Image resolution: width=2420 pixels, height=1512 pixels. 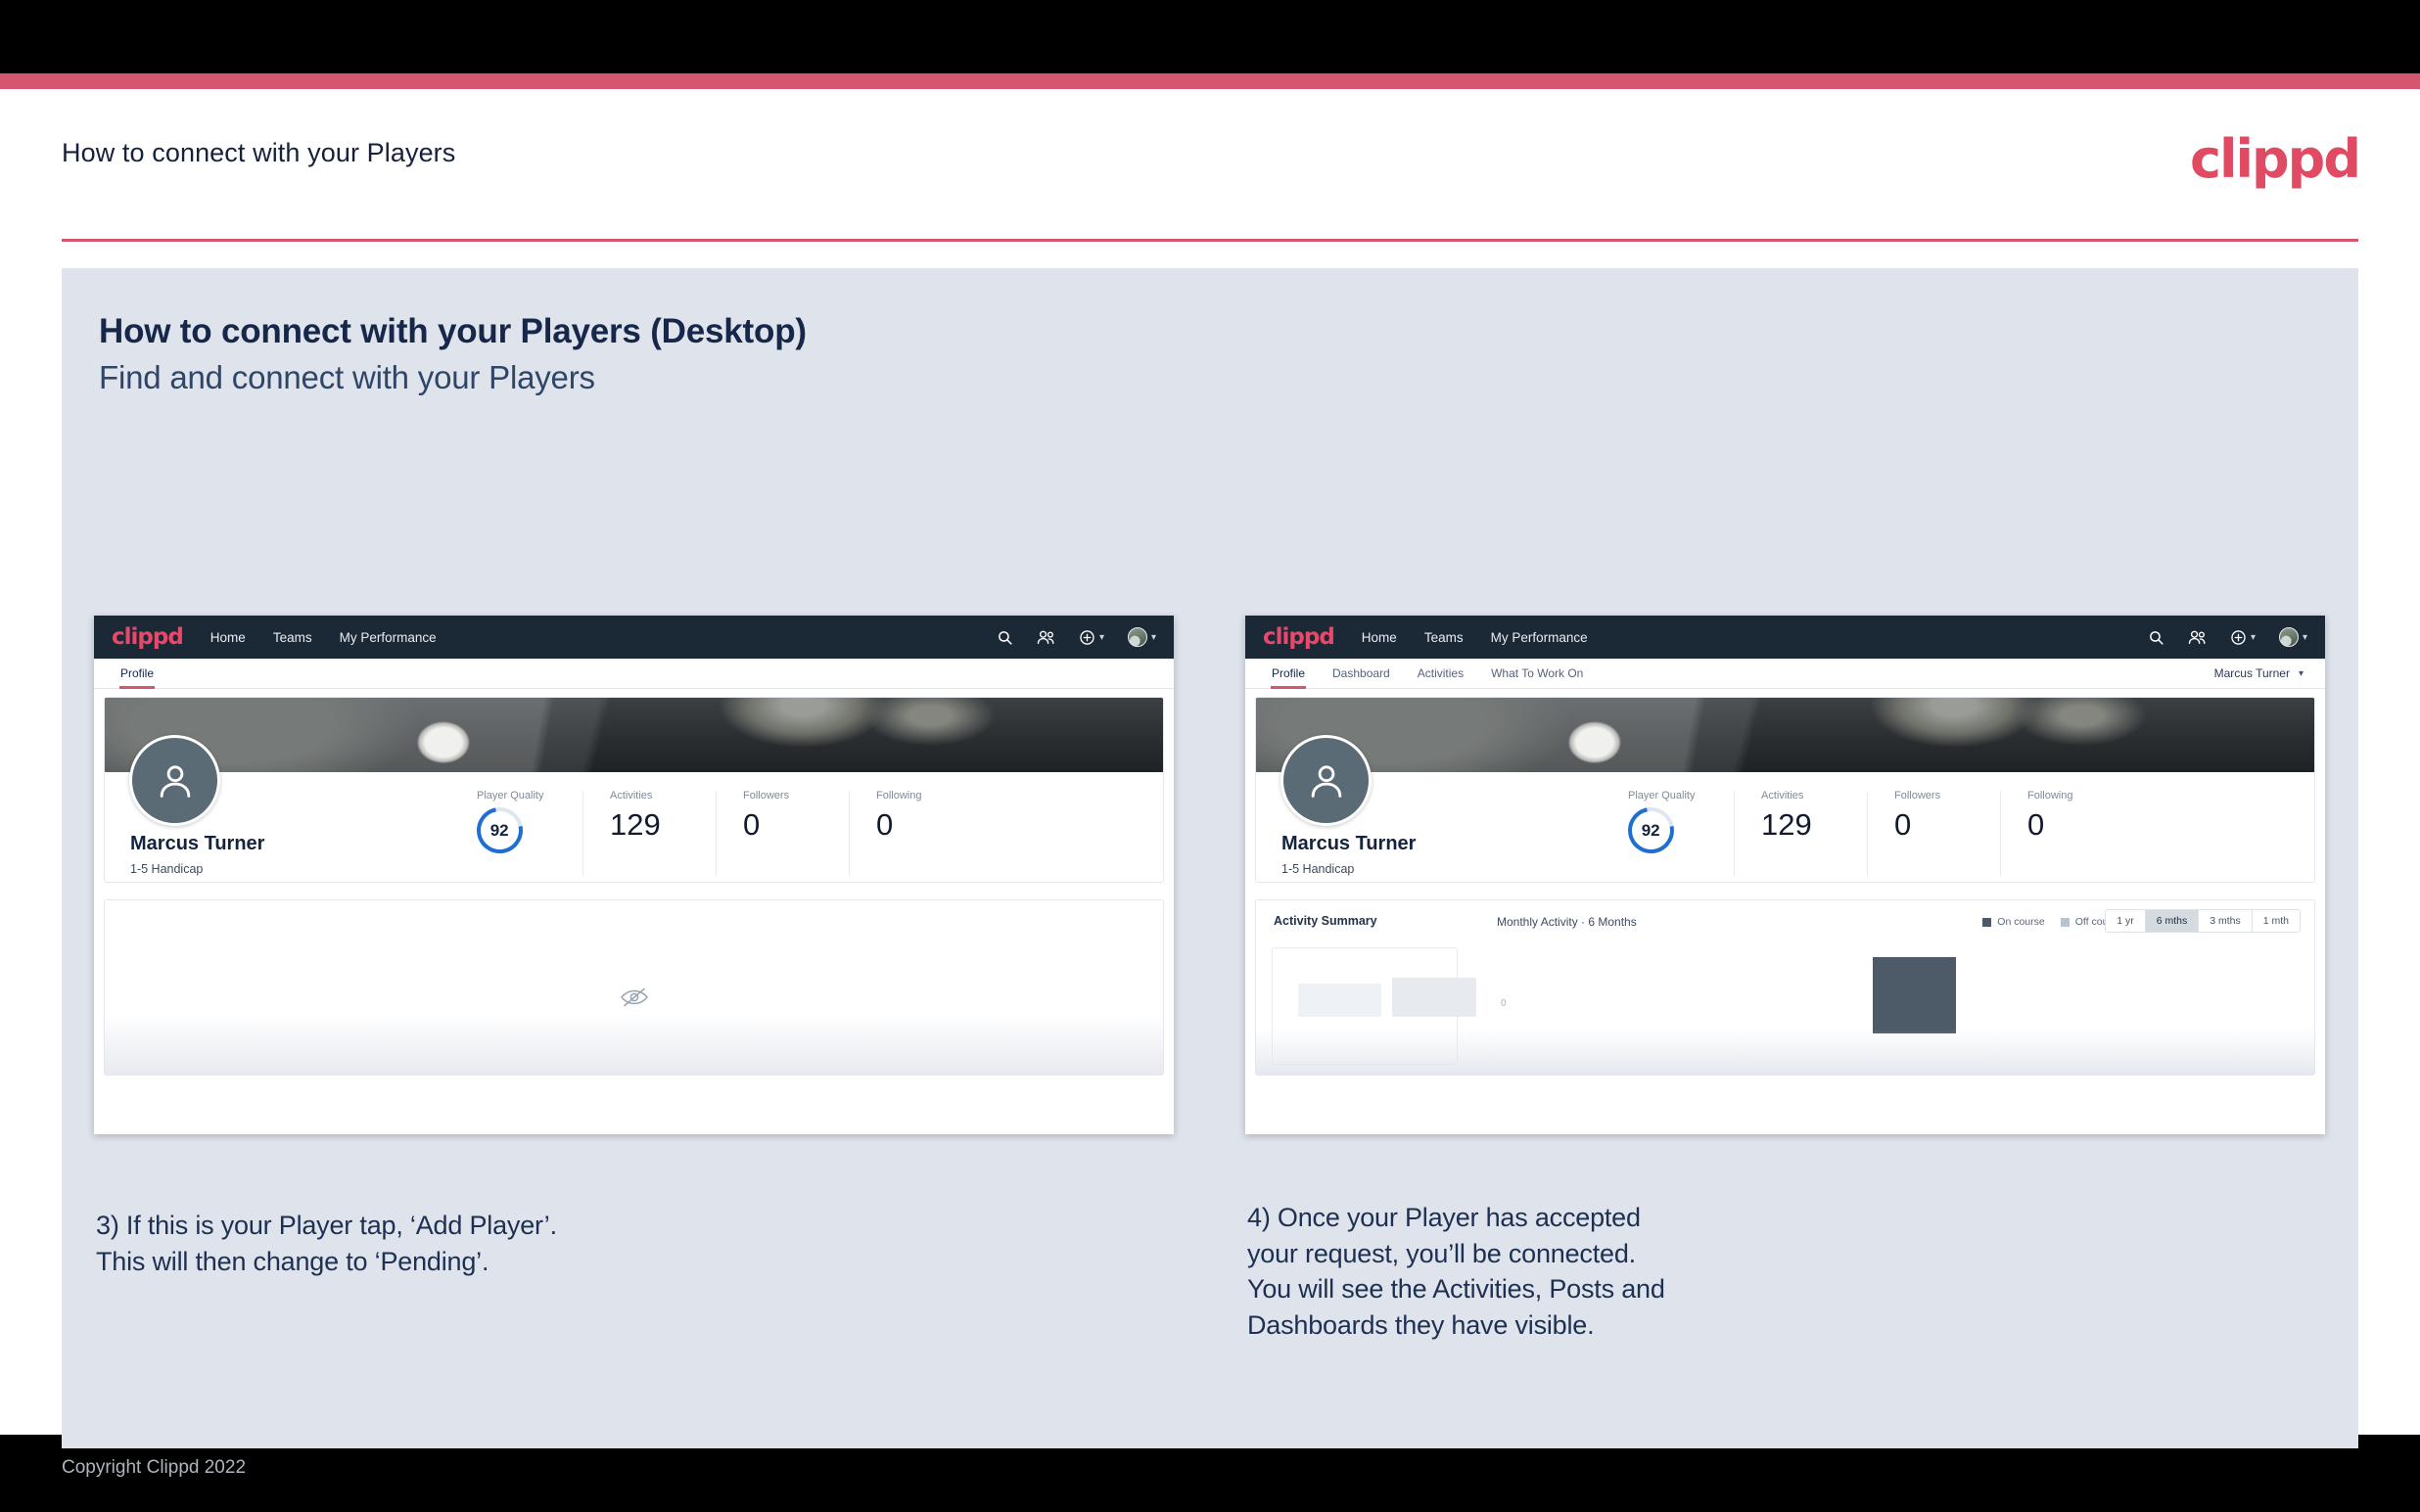 I want to click on right-nav-icons: ▾ ▾, so click(x=2227, y=637).